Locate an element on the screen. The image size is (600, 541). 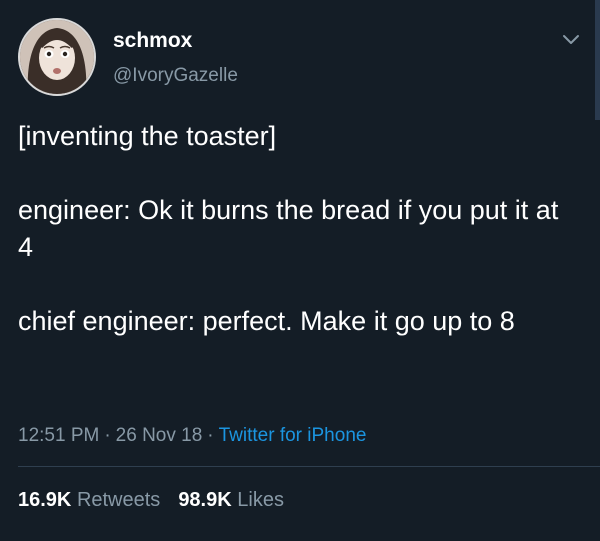
likes-count: 98.9K is located at coordinates (205, 500).